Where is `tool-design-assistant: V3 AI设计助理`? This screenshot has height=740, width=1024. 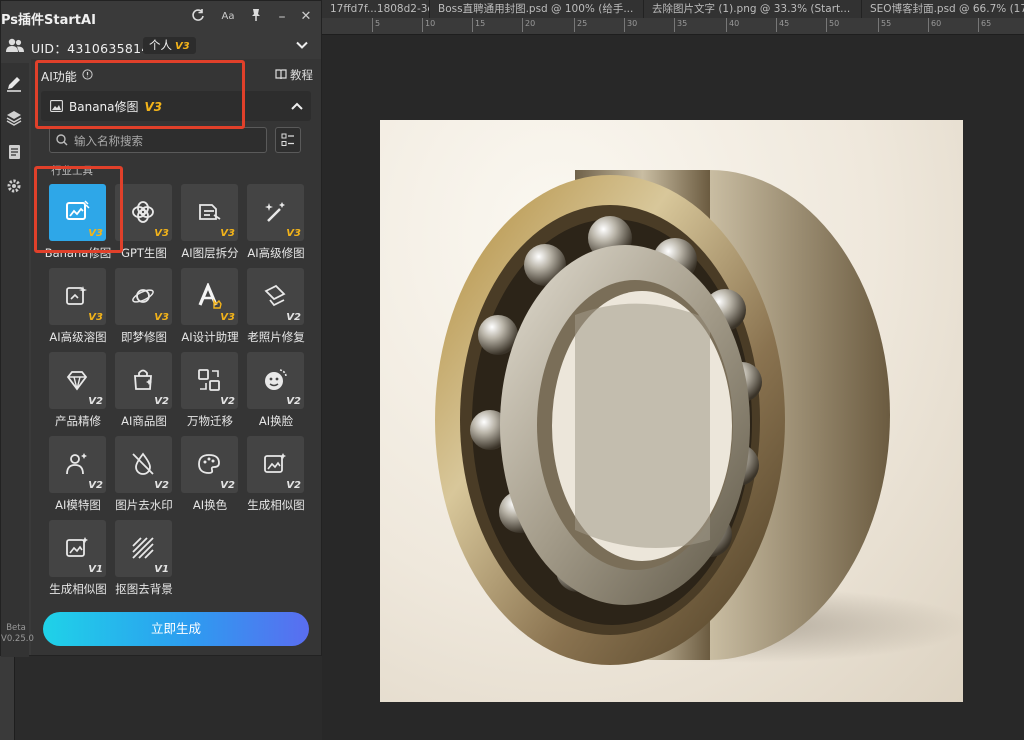
tool-design-assistant: V3 AI设计助理 is located at coordinates (206, 307).